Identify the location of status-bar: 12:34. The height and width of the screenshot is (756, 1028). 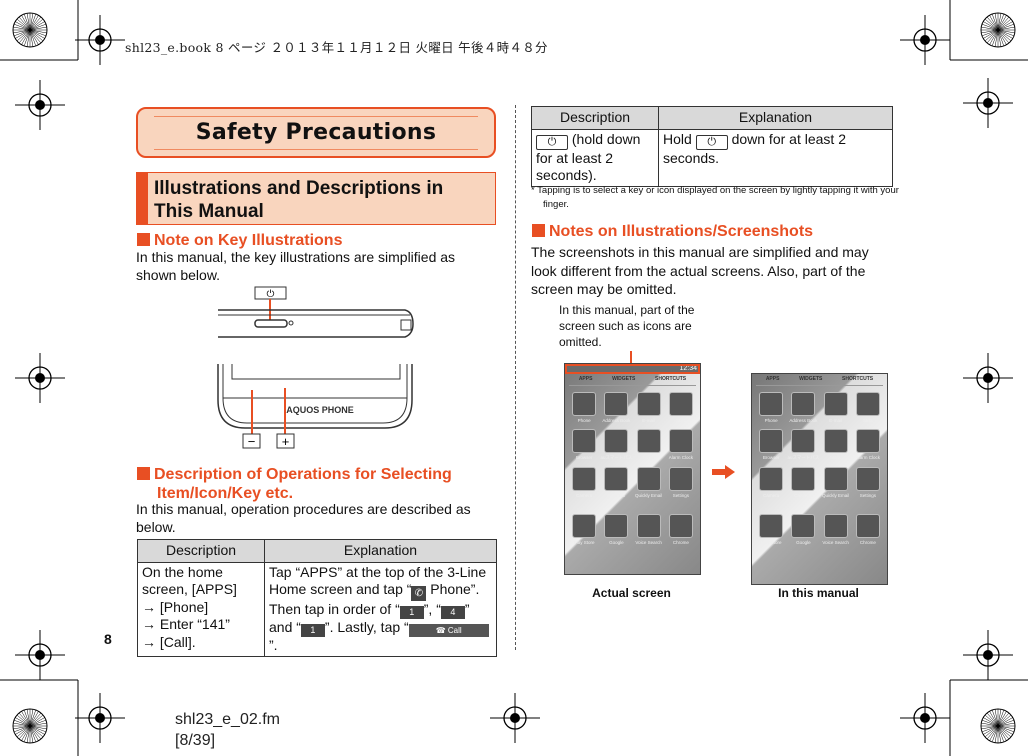
(632, 369).